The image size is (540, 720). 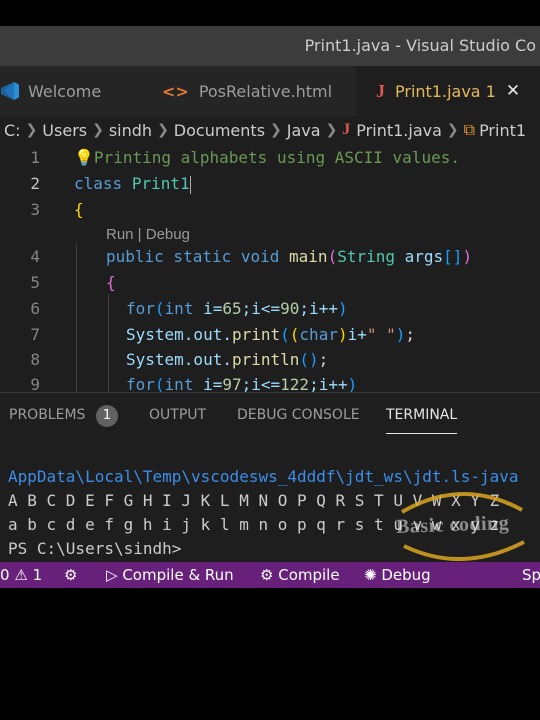 I want to click on line-number: 9, so click(x=35, y=383).